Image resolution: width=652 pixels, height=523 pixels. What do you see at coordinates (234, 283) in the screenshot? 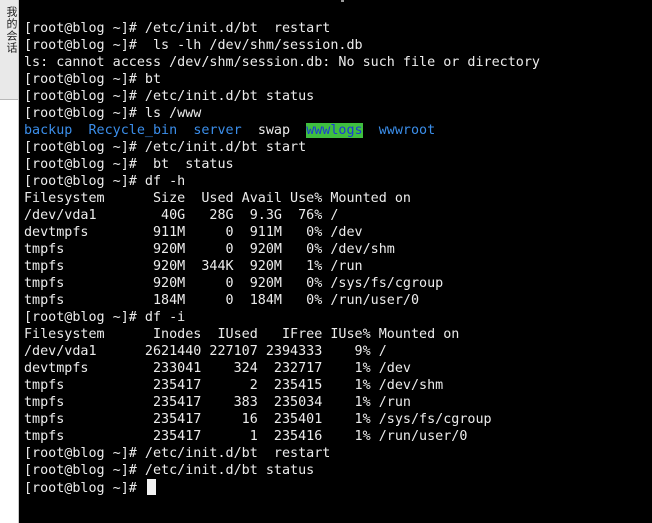
I see `df-row: tmpfs 920M 0 920M 0% /sys/fs/cgroup` at bounding box center [234, 283].